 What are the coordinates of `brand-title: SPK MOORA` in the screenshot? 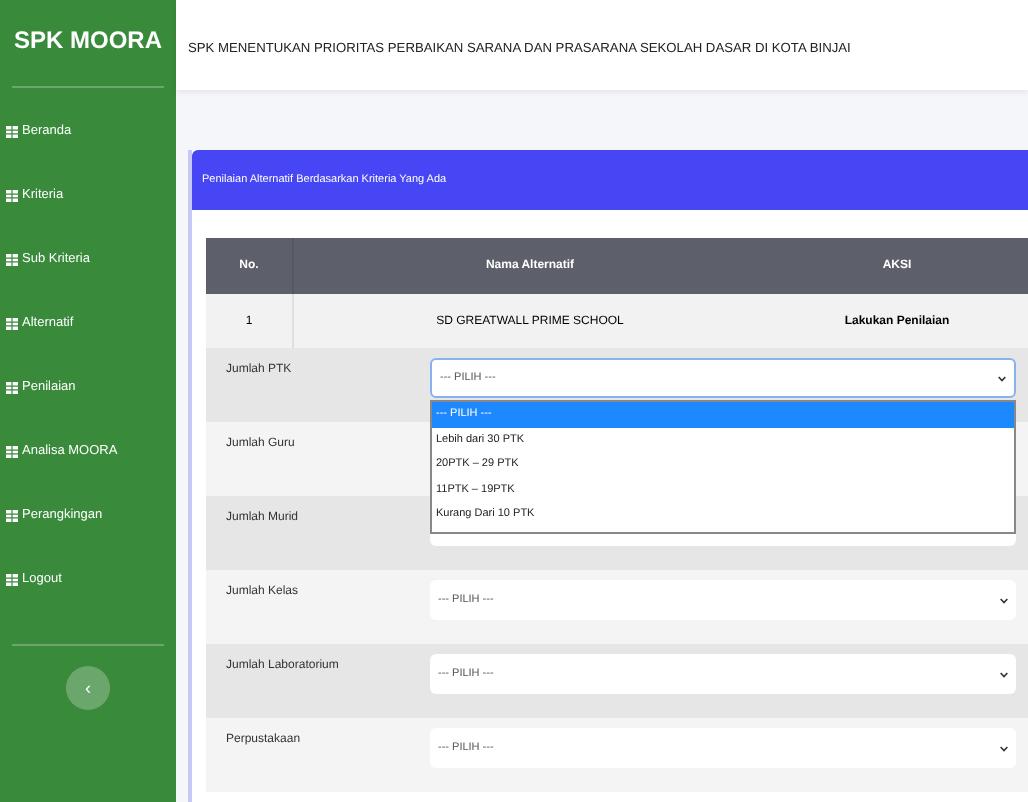 It's located at (87, 41).